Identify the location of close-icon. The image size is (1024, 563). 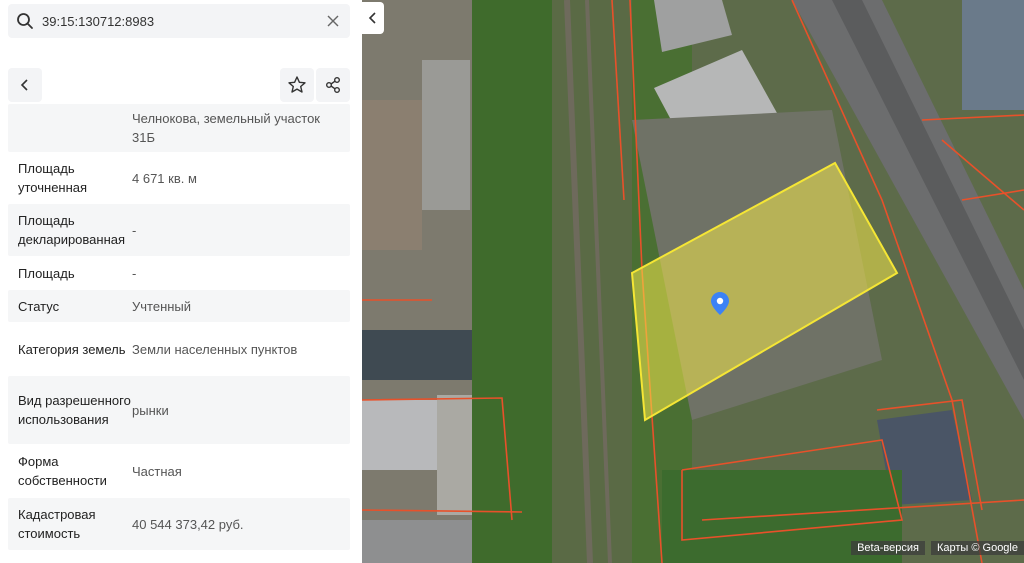
(333, 21).